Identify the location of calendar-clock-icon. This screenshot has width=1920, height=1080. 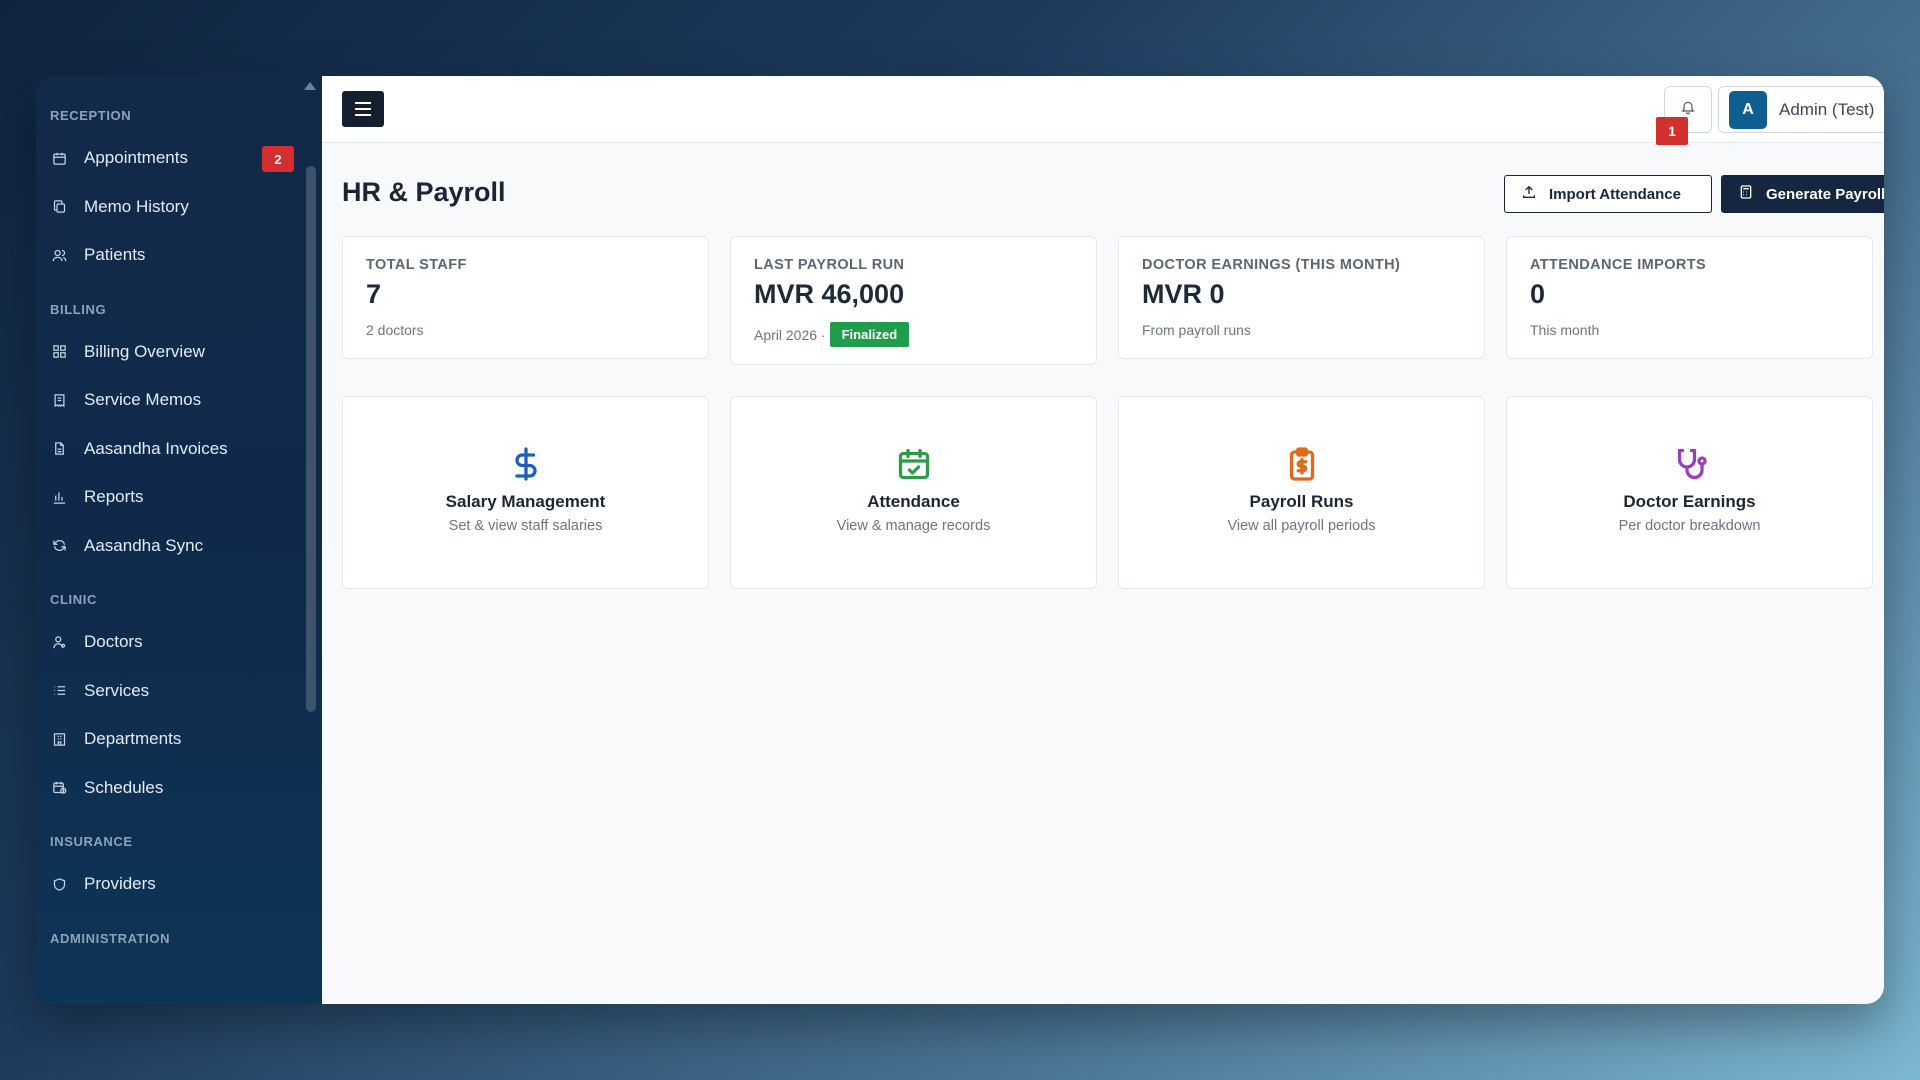
(59, 788).